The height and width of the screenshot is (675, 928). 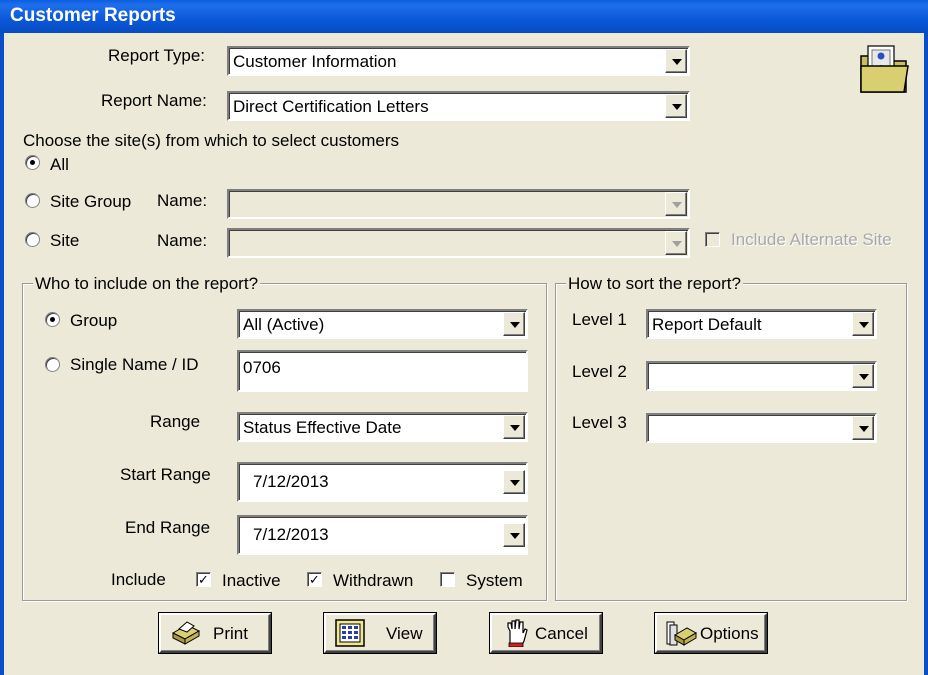 What do you see at coordinates (926, 354) in the screenshot?
I see `window-border-right` at bounding box center [926, 354].